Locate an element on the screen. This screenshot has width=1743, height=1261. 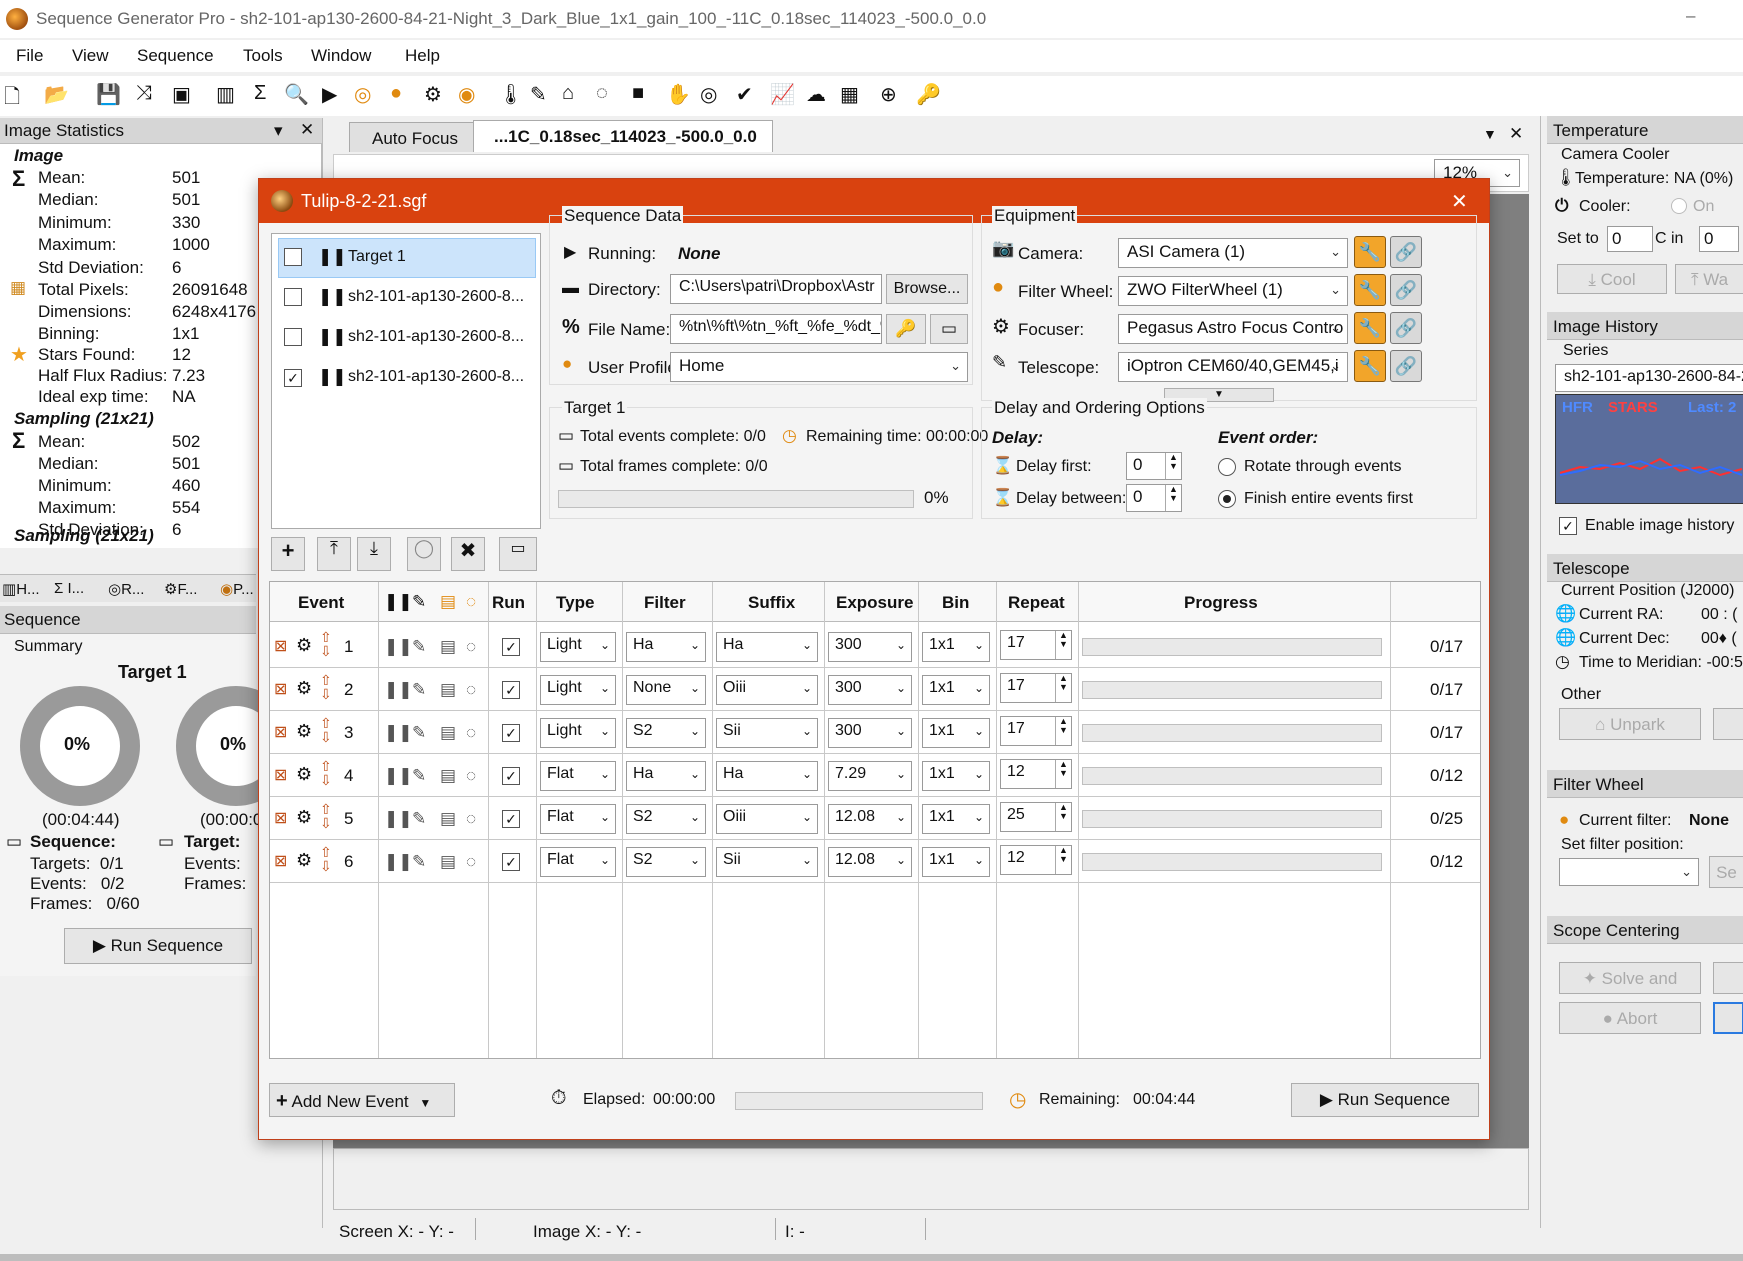
file-name-input: %tn\%ft\%tn_%ft_%fe_%dt_% is located at coordinates (776, 329).